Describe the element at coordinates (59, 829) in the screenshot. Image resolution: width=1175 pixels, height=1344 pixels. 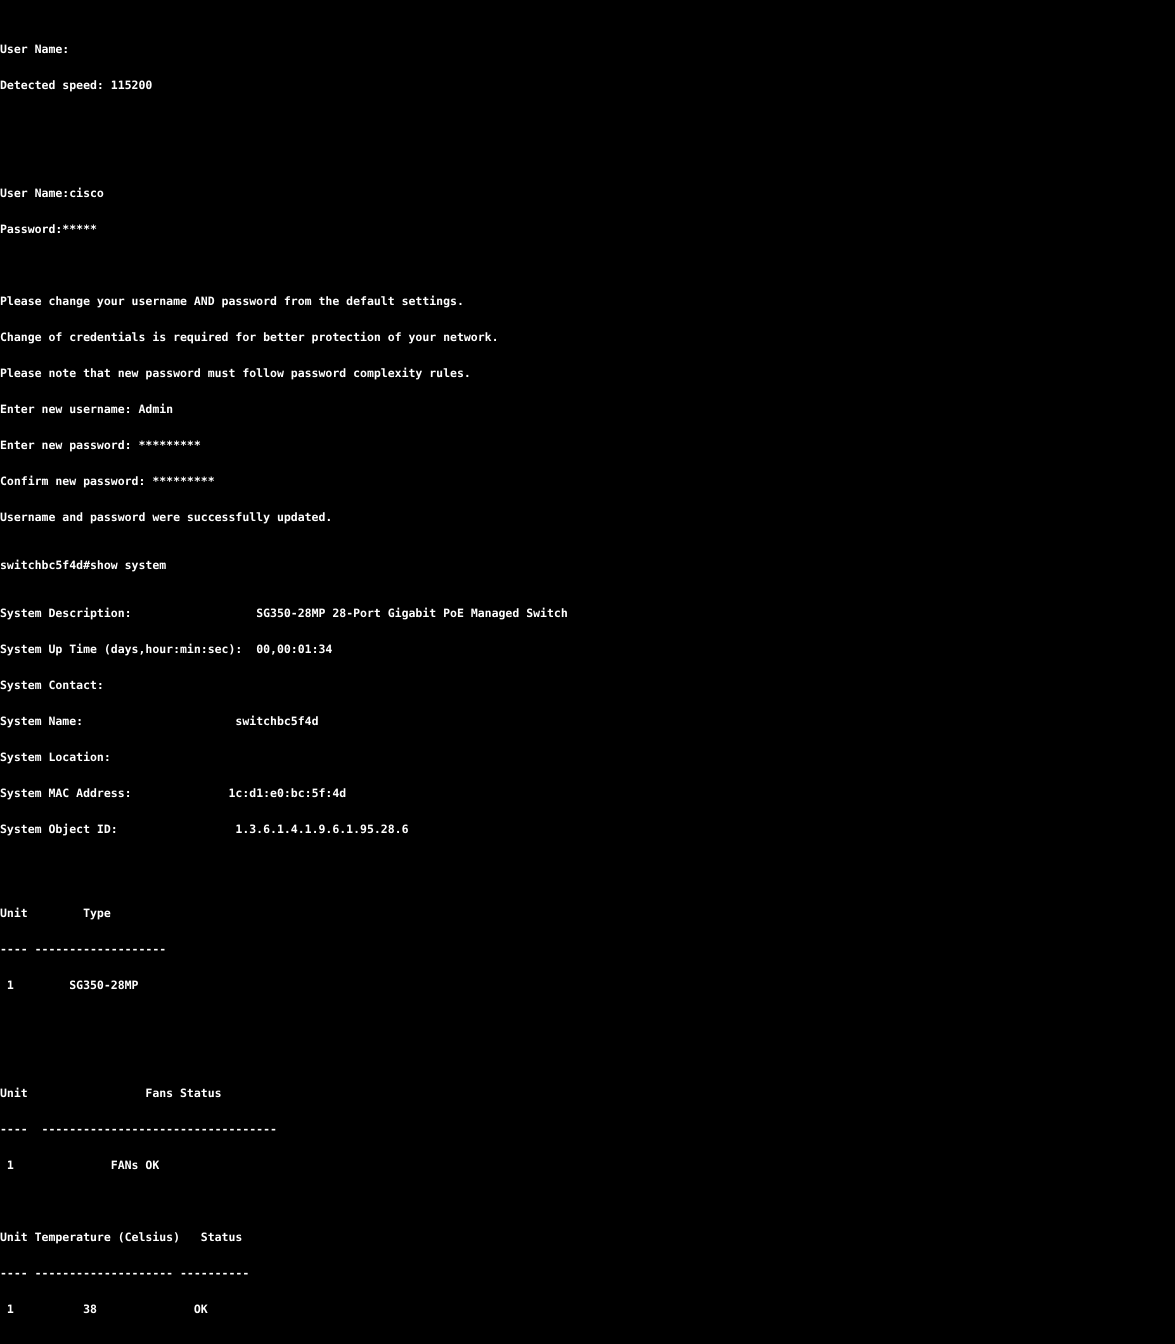
I see `system-field-label: System Object ID:` at that location.